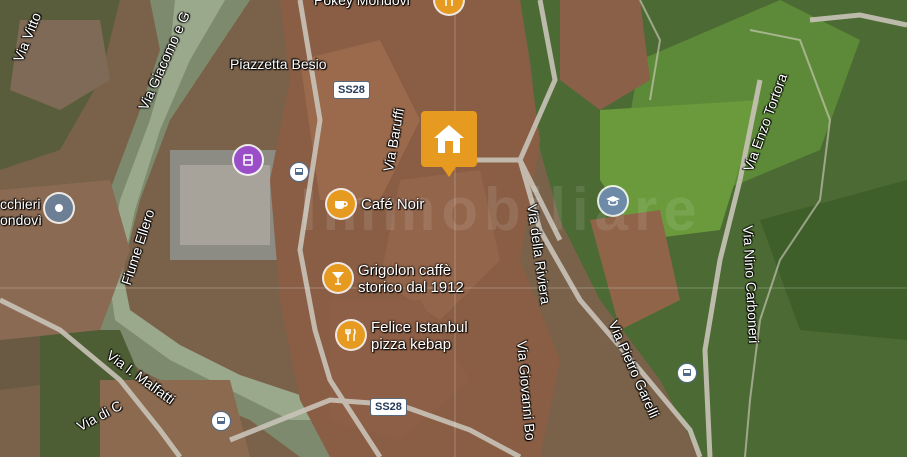  I want to click on property-location-marker, so click(449, 144).